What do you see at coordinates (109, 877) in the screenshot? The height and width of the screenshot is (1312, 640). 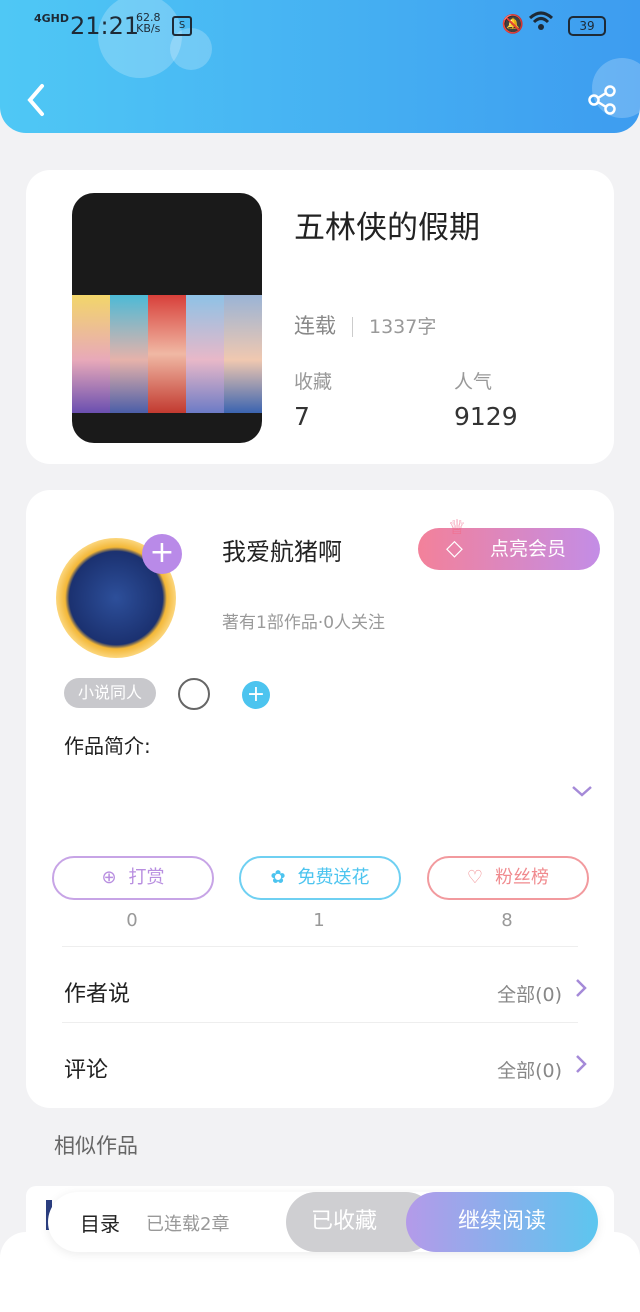 I see `yen-icon: ⊕` at bounding box center [109, 877].